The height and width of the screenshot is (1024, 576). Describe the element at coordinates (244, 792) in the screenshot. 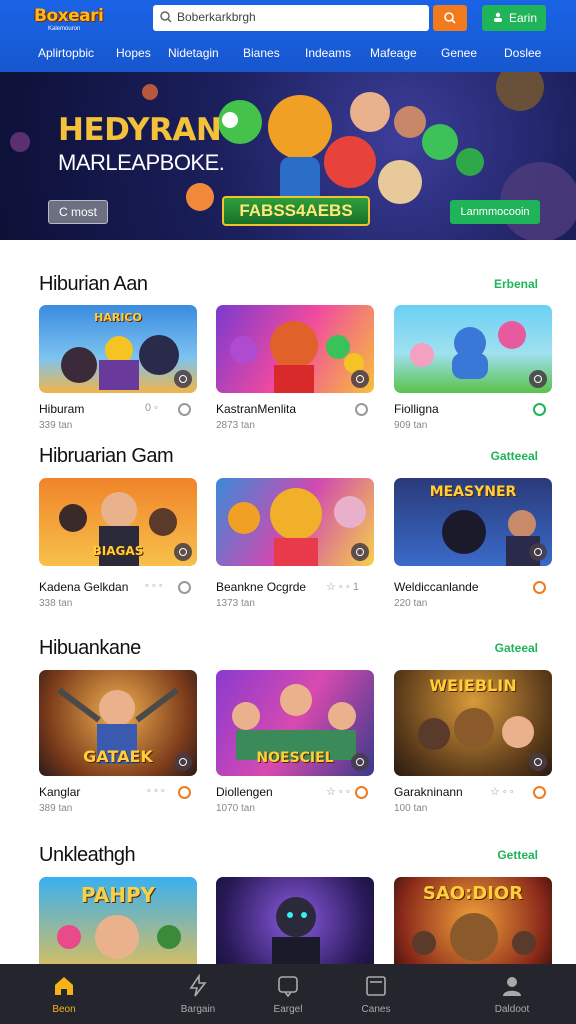

I see `game-name: Diollengen` at that location.